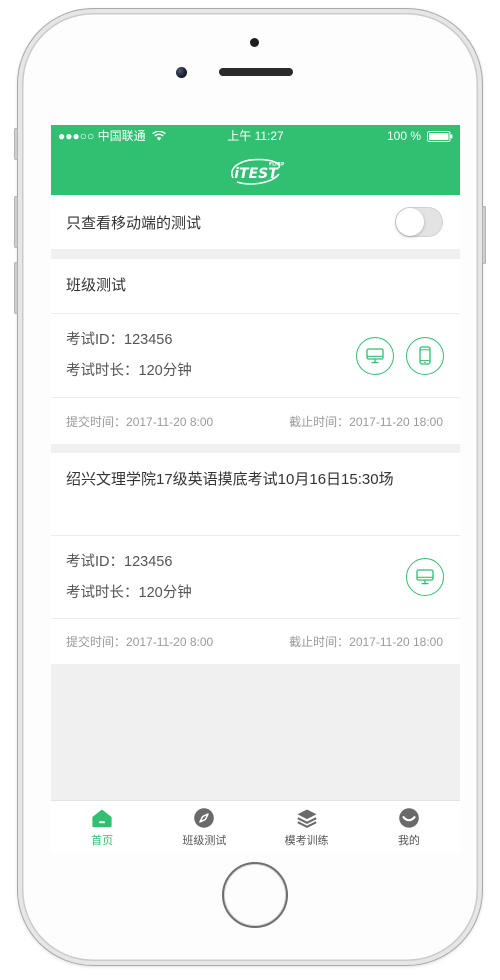  Describe the element at coordinates (306, 841) in the screenshot. I see `tab-label: 模考训练` at that location.